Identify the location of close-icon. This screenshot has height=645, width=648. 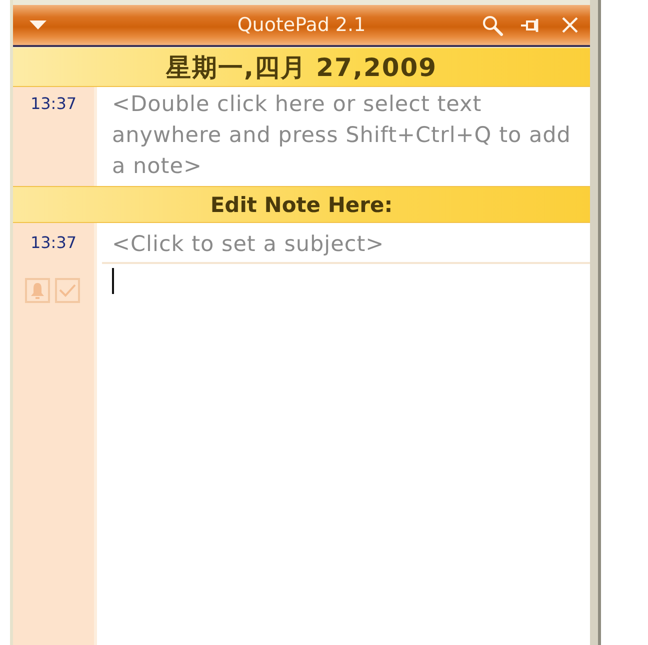
(570, 25).